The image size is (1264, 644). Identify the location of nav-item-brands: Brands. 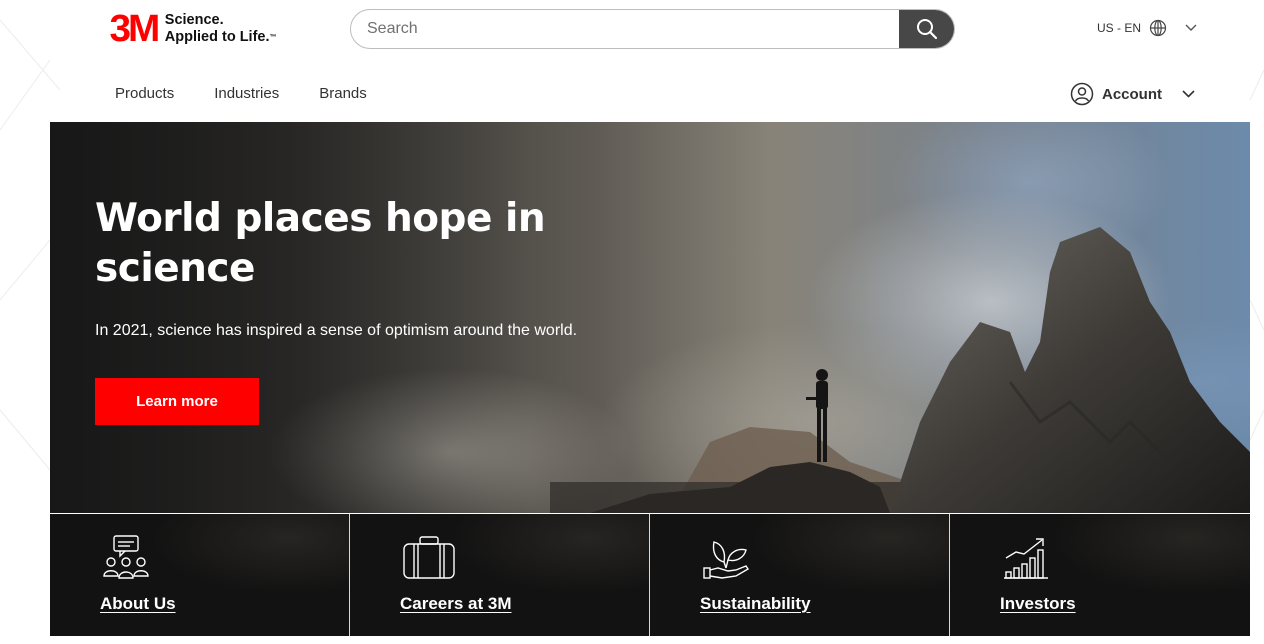
(343, 93).